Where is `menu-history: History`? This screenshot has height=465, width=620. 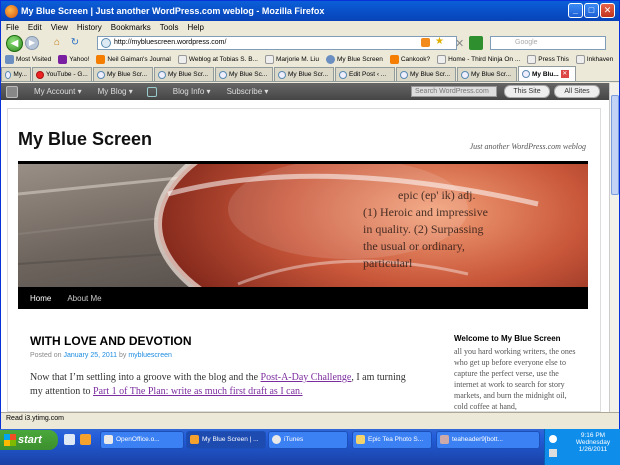 menu-history: History is located at coordinates (89, 27).